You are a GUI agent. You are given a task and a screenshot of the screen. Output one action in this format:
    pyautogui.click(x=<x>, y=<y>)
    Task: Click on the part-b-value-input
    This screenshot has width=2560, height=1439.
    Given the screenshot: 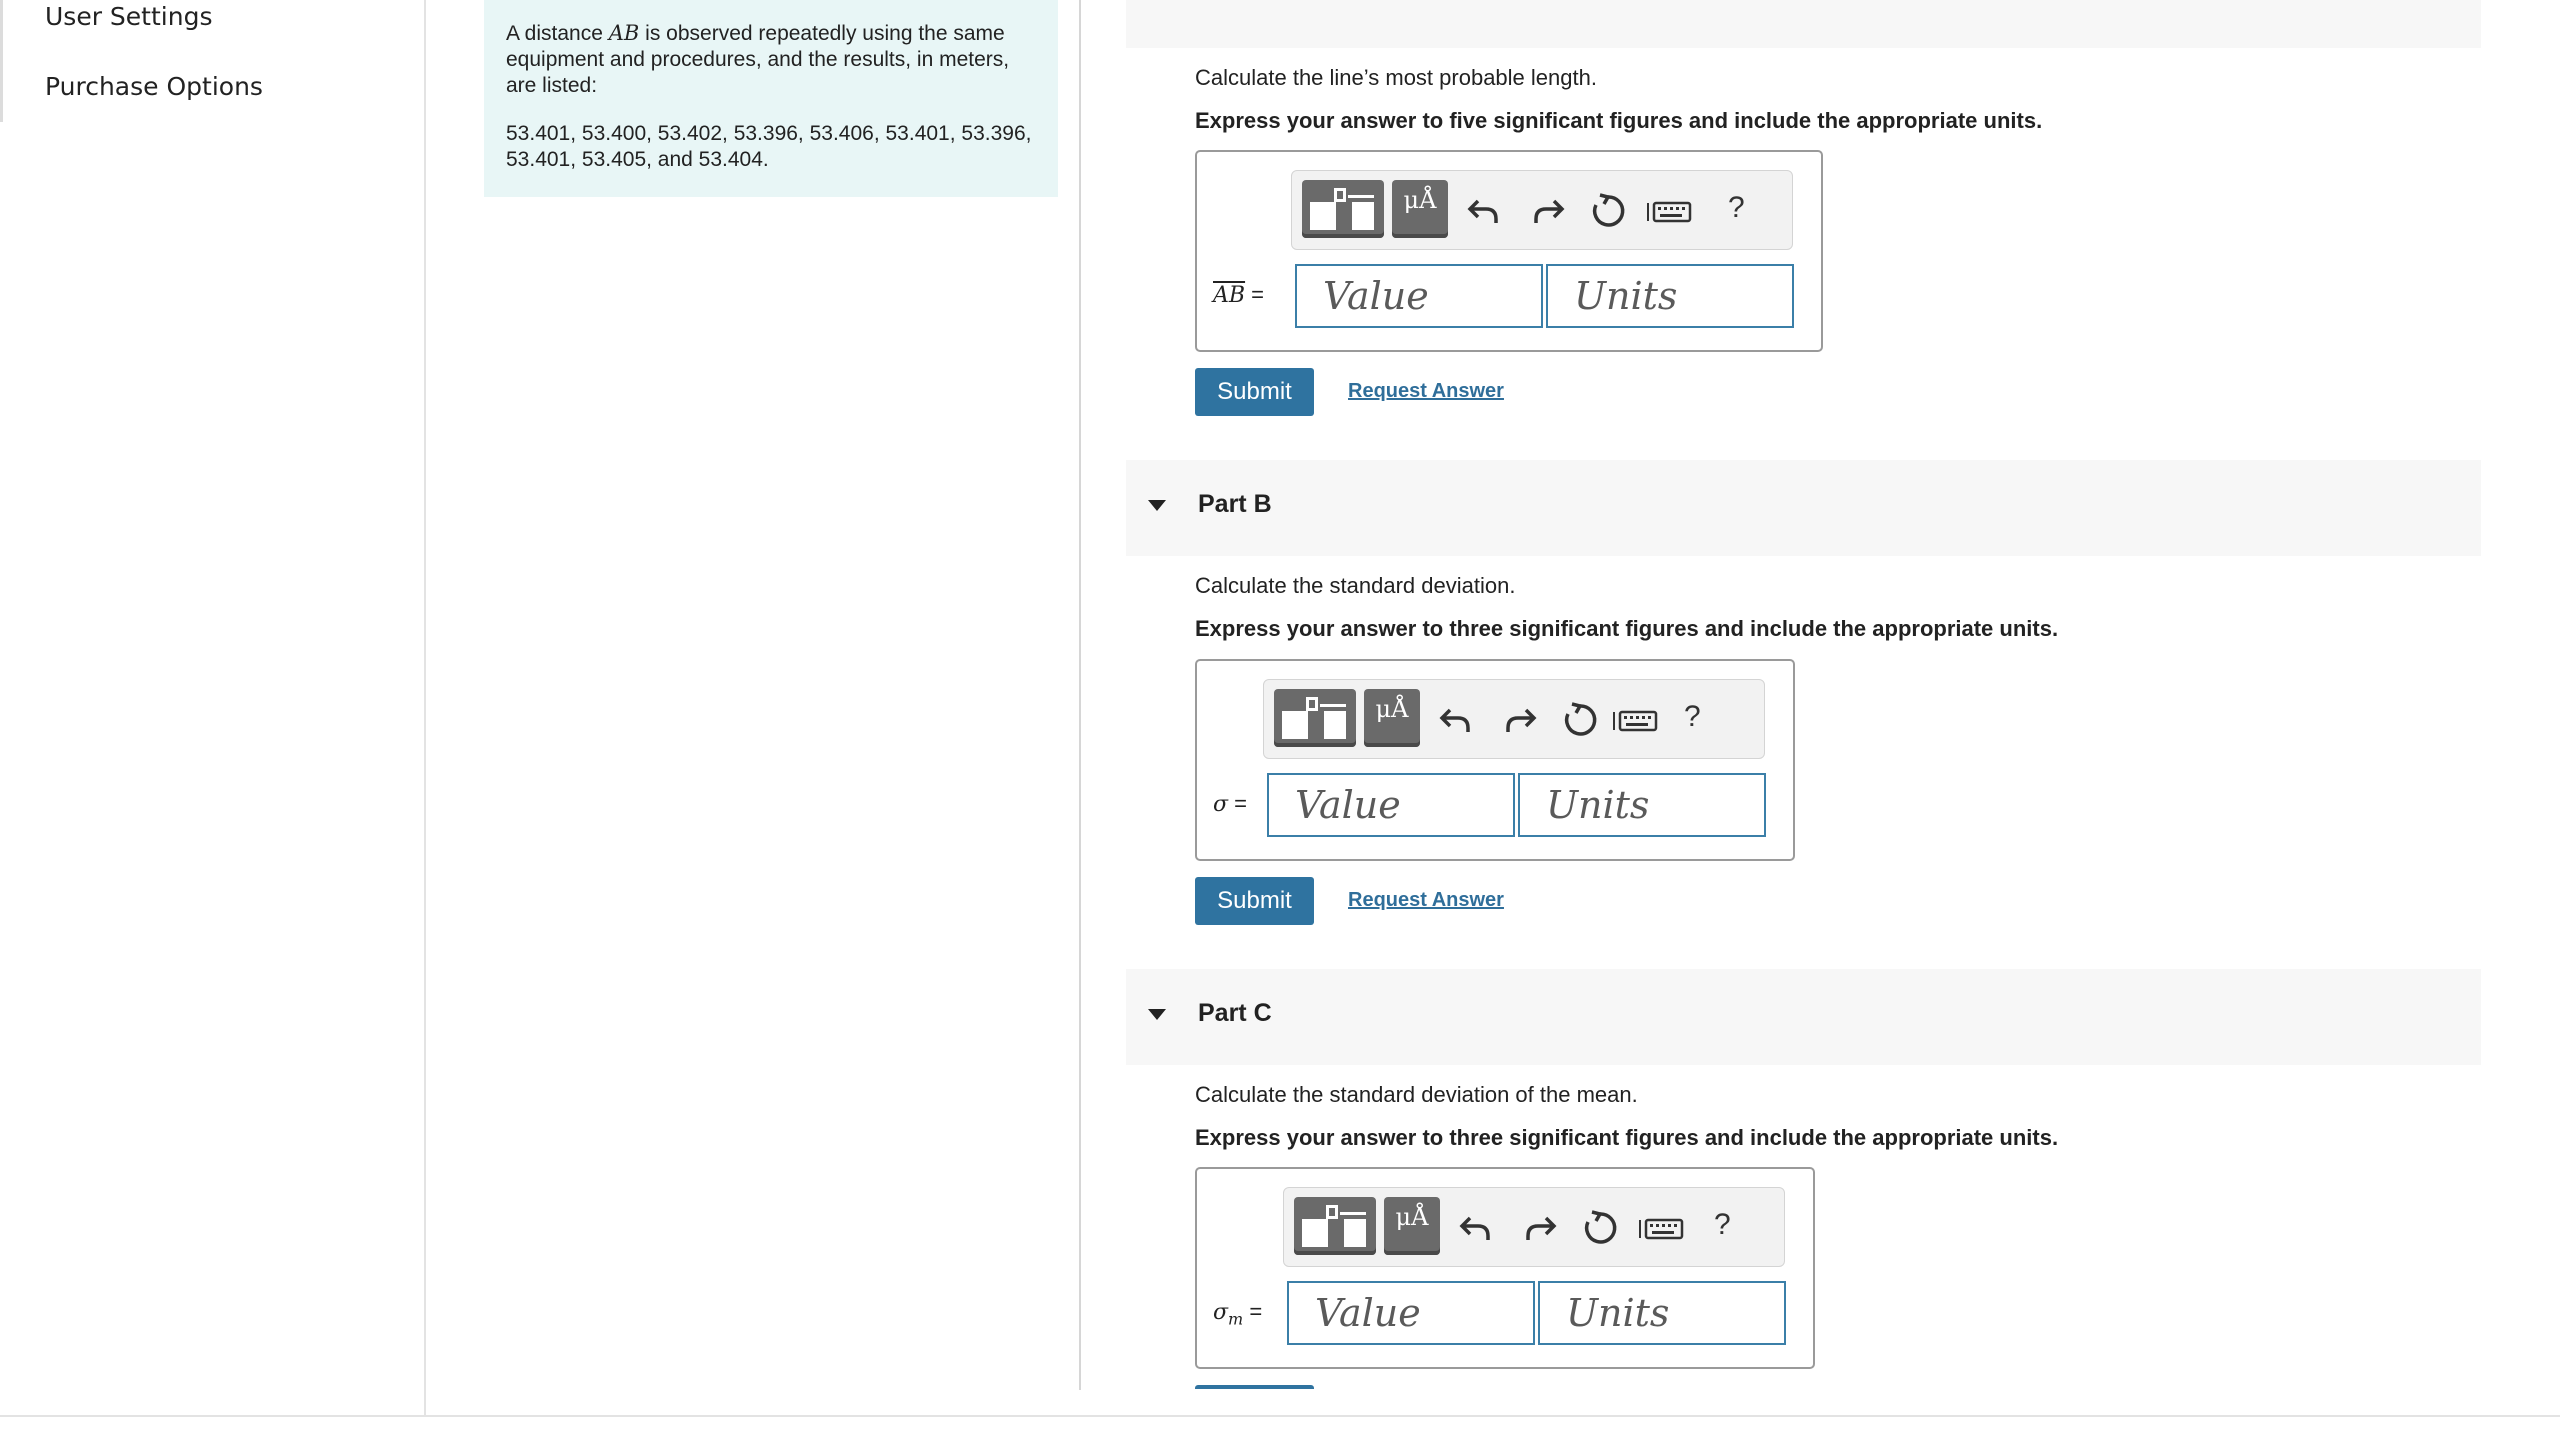 What is the action you would take?
    pyautogui.click(x=1391, y=805)
    